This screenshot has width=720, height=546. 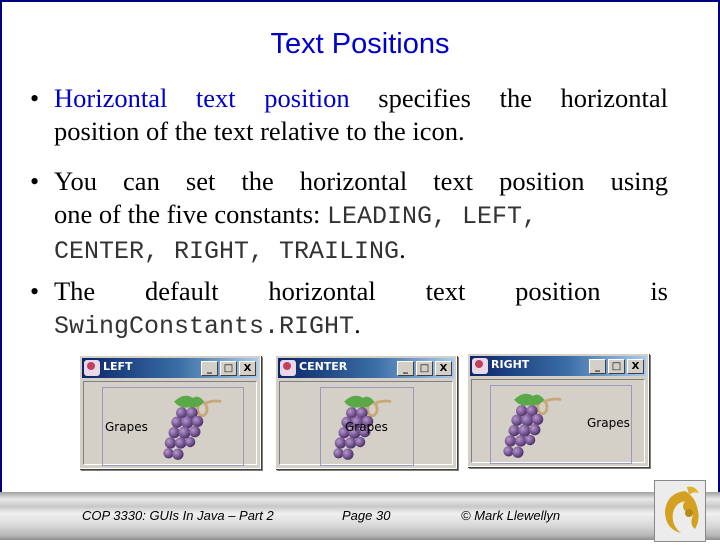 What do you see at coordinates (511, 515) in the screenshot?
I see `footer-author: © Mark Llewellyn` at bounding box center [511, 515].